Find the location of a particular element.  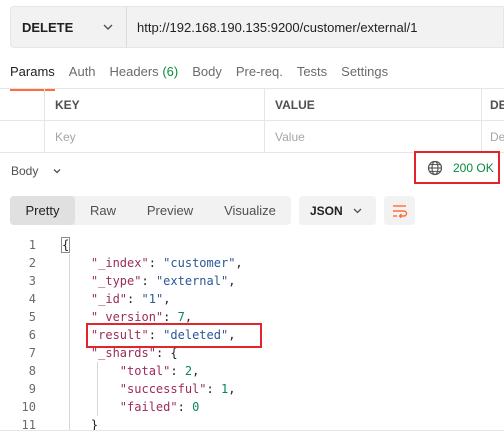

line-number: 4 is located at coordinates (32, 299).